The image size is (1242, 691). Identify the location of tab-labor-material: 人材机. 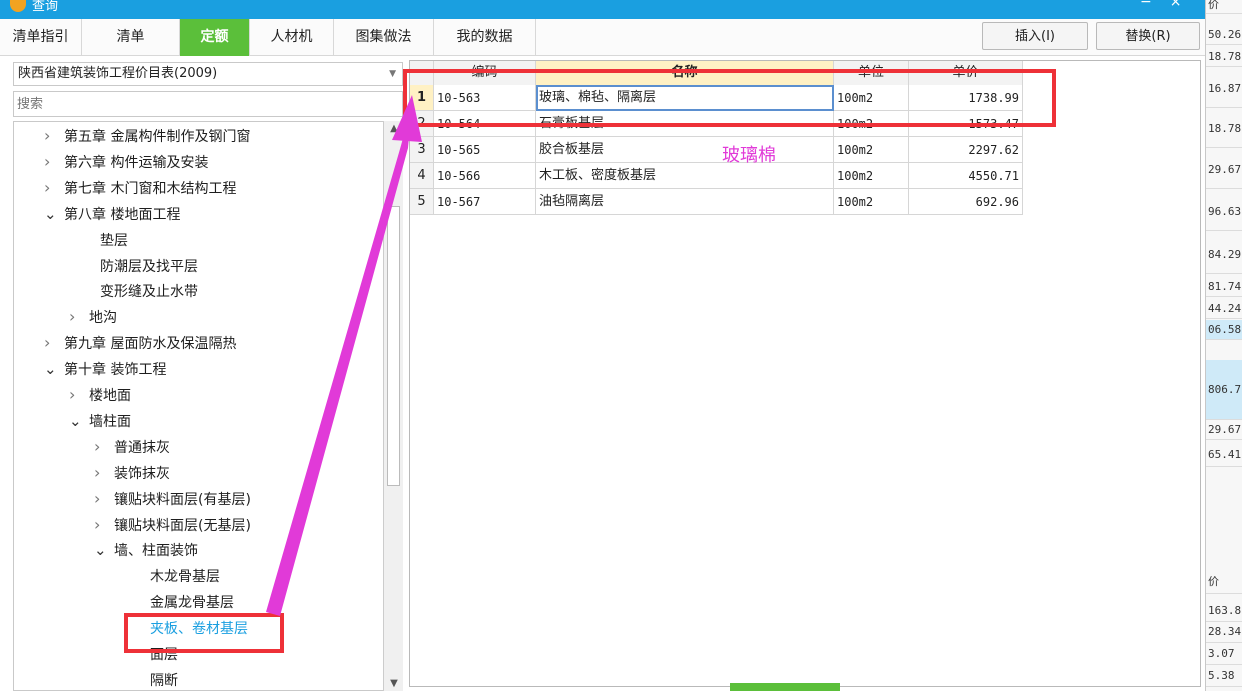
(292, 37).